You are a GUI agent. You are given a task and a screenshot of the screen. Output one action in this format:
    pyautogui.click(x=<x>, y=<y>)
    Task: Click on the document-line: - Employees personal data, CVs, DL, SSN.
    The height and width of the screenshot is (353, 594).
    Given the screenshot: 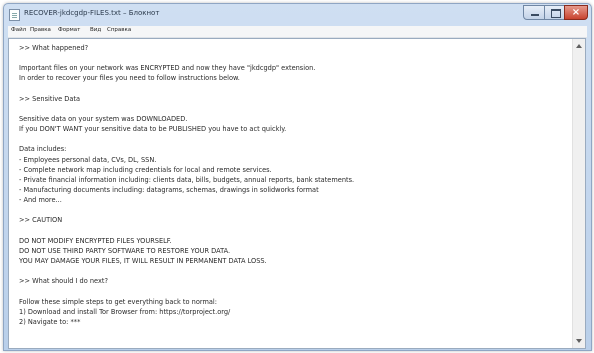 What is the action you would take?
    pyautogui.click(x=88, y=159)
    